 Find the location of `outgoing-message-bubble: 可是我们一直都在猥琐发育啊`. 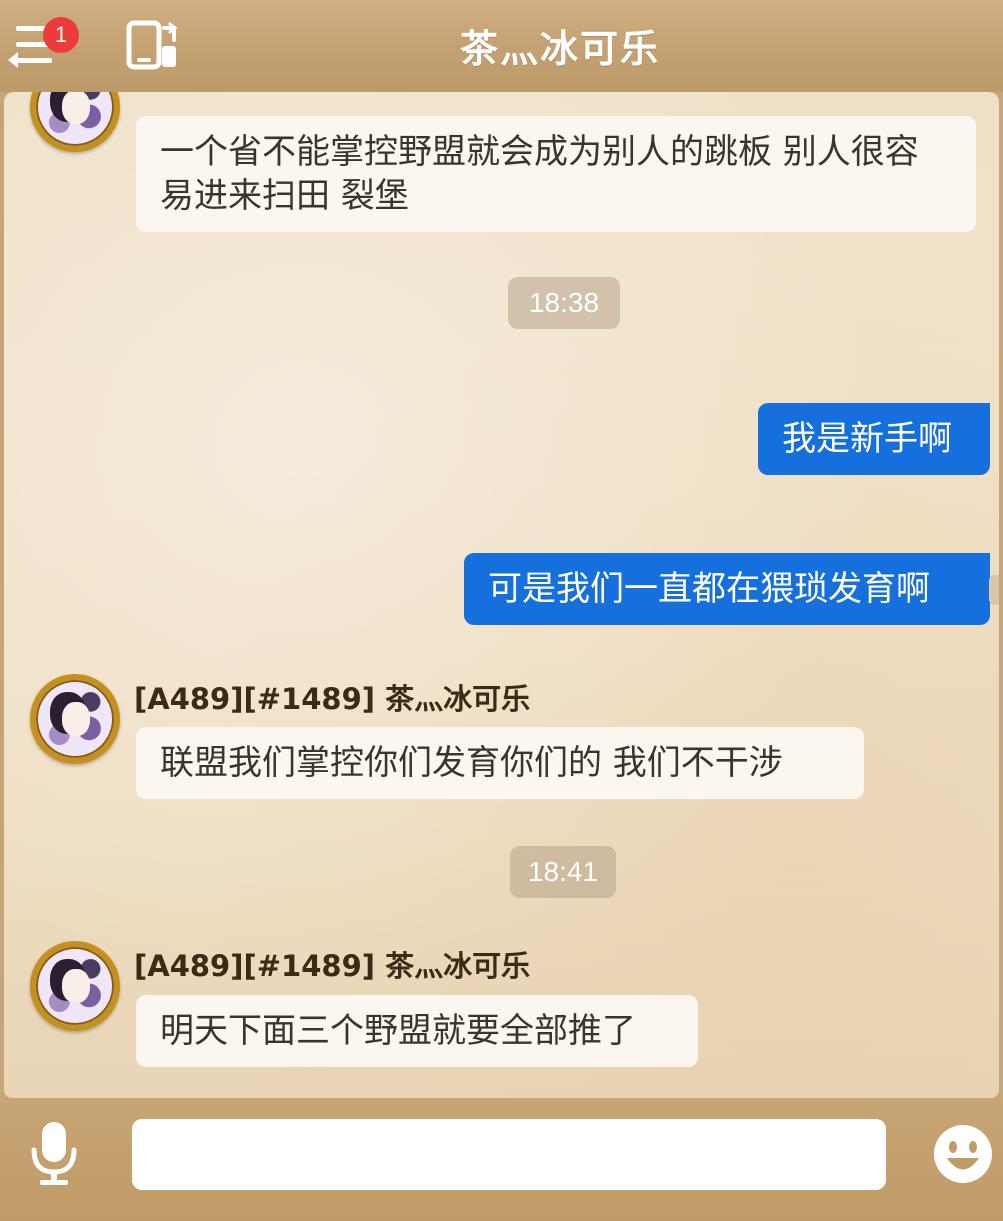

outgoing-message-bubble: 可是我们一直都在猥琐发育啊 is located at coordinates (727, 589).